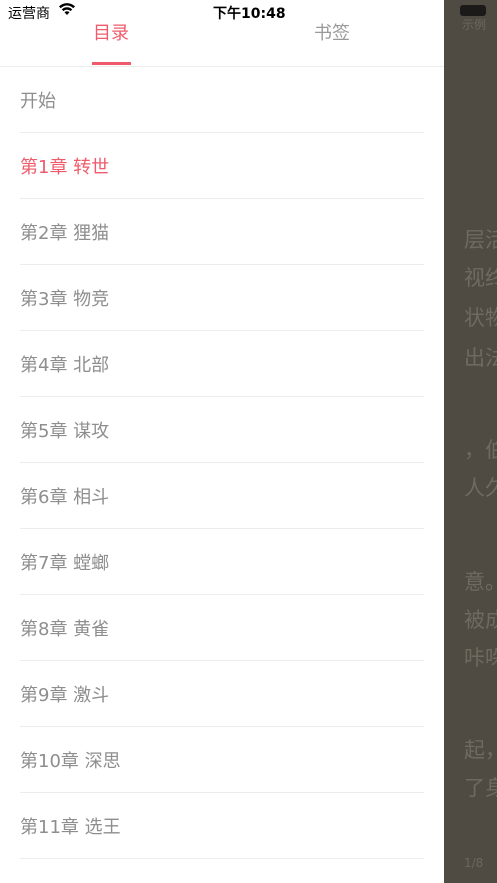 The height and width of the screenshot is (883, 497). What do you see at coordinates (222, 760) in the screenshot?
I see `chapter-item: 第10章 深思` at bounding box center [222, 760].